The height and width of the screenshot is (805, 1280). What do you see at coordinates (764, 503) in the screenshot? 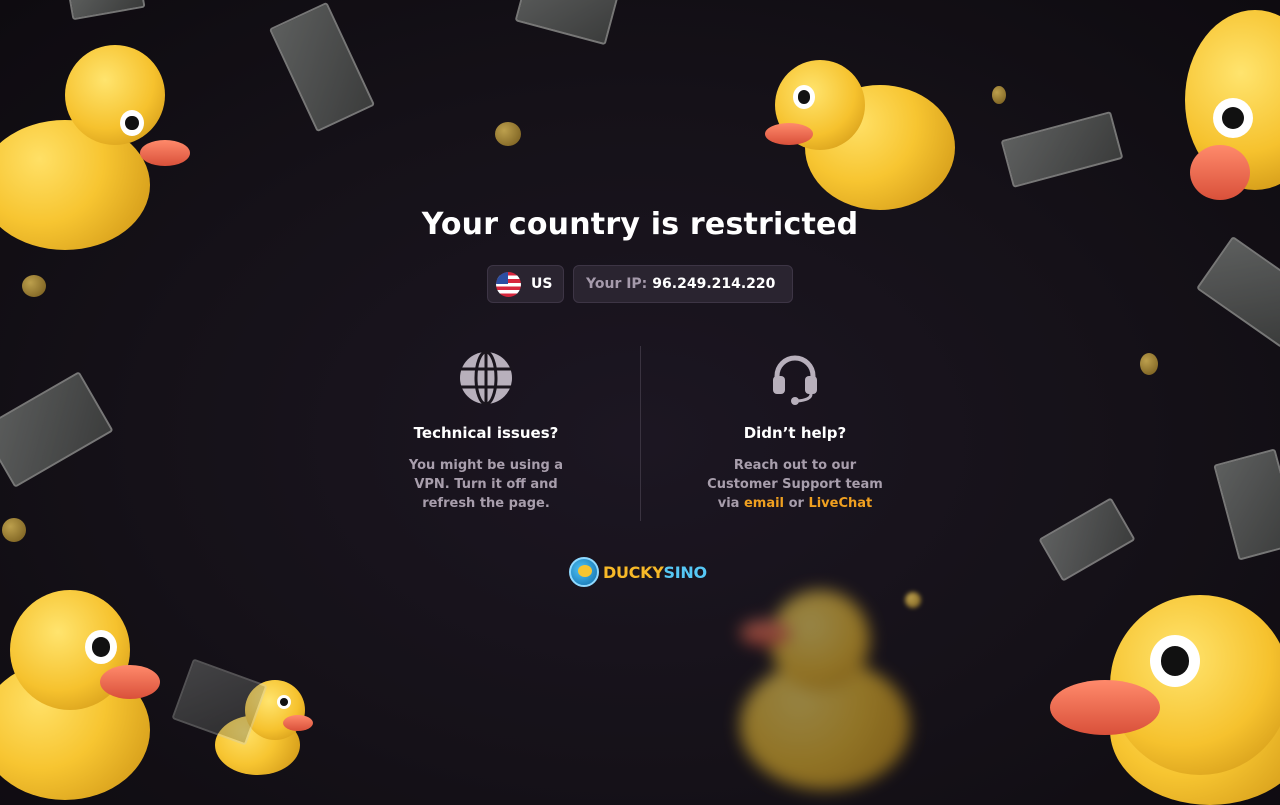
I see `email-link: email` at bounding box center [764, 503].